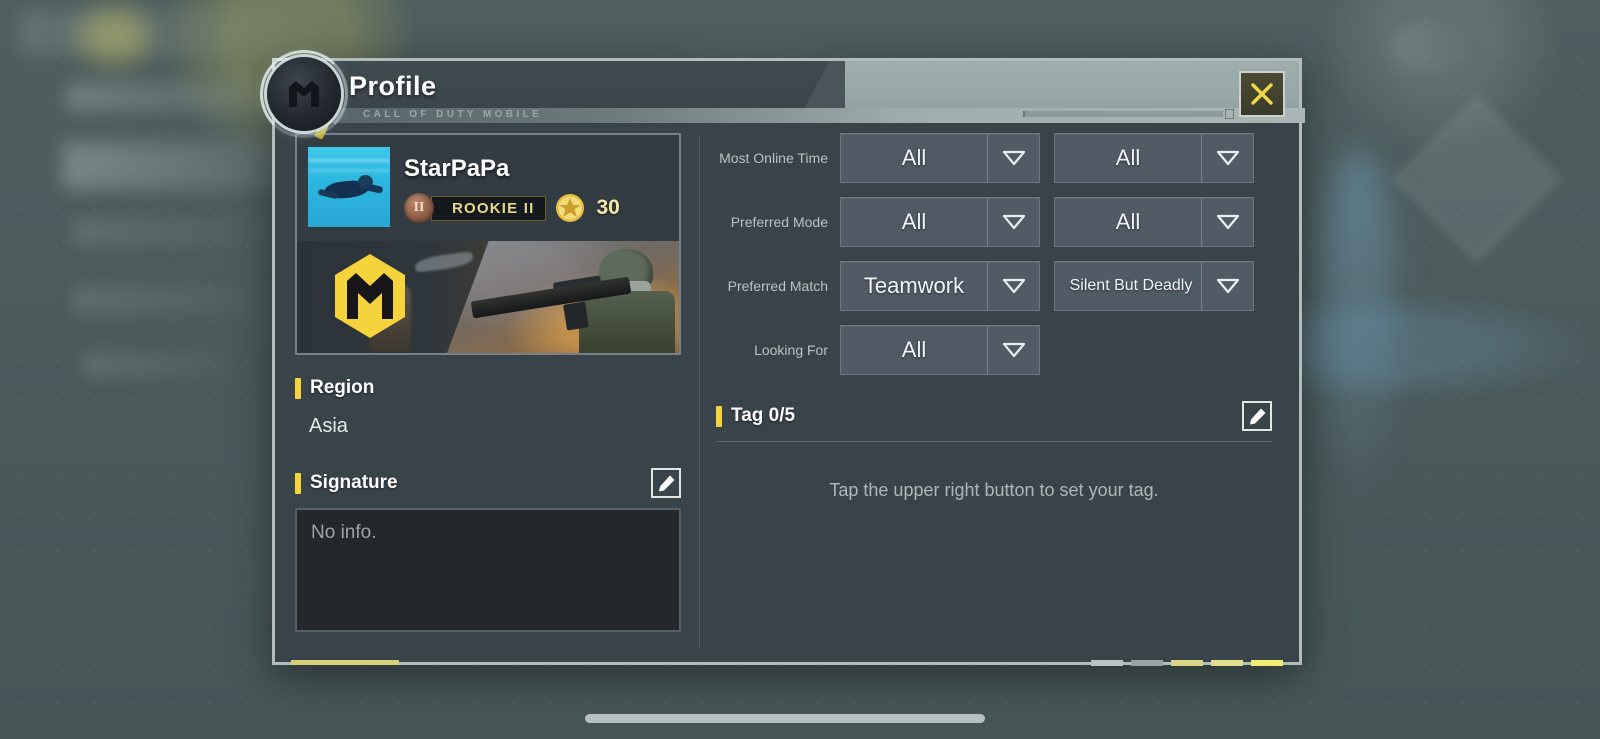 The width and height of the screenshot is (1600, 739). I want to click on filter-label: Preferred Mode, so click(779, 222).